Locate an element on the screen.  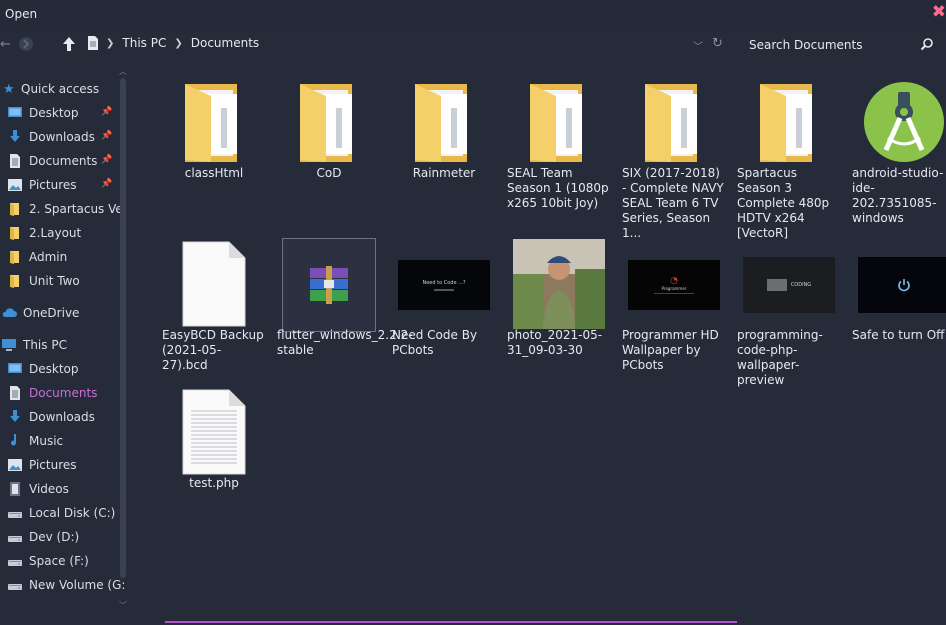
scroll-up-icon: ︿ is located at coordinates (123, 71).